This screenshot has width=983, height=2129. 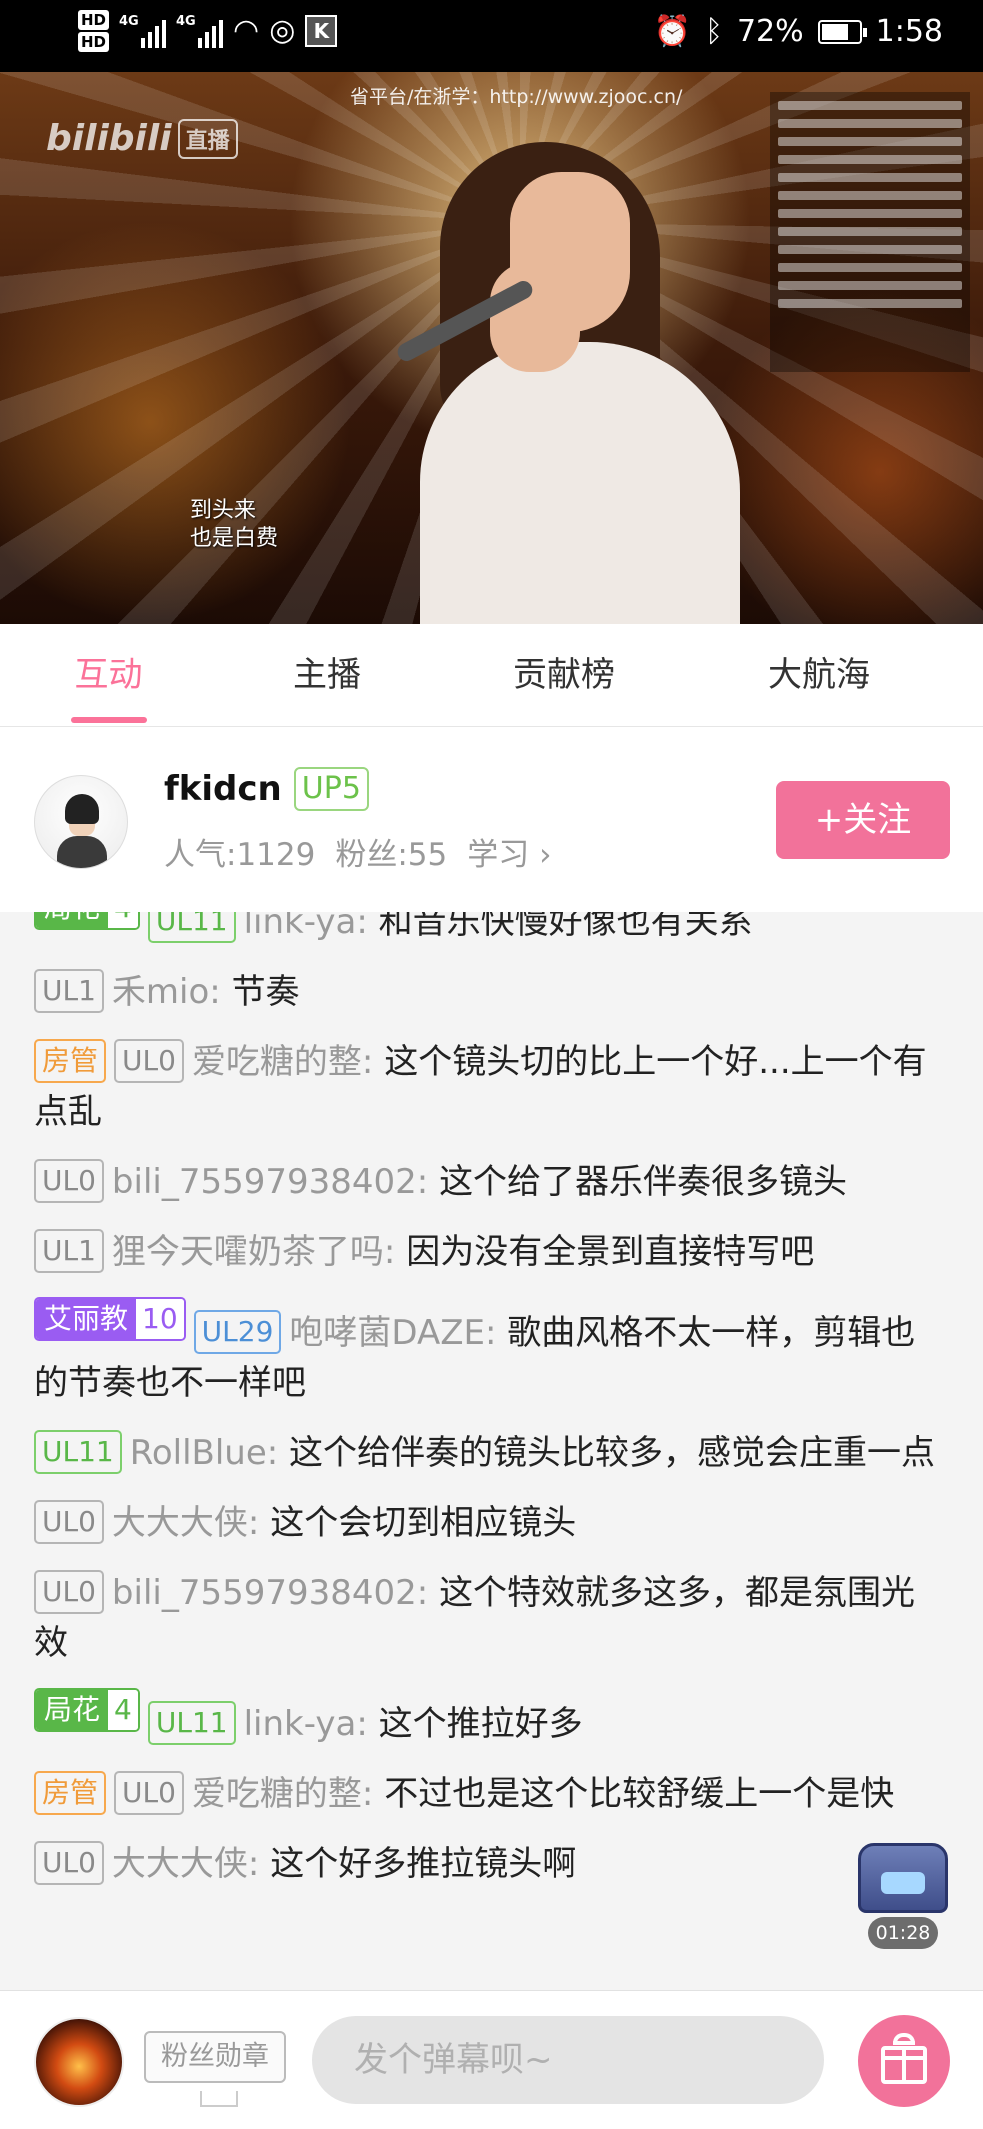 I want to click on treasure-chest-icon, so click(x=903, y=1878).